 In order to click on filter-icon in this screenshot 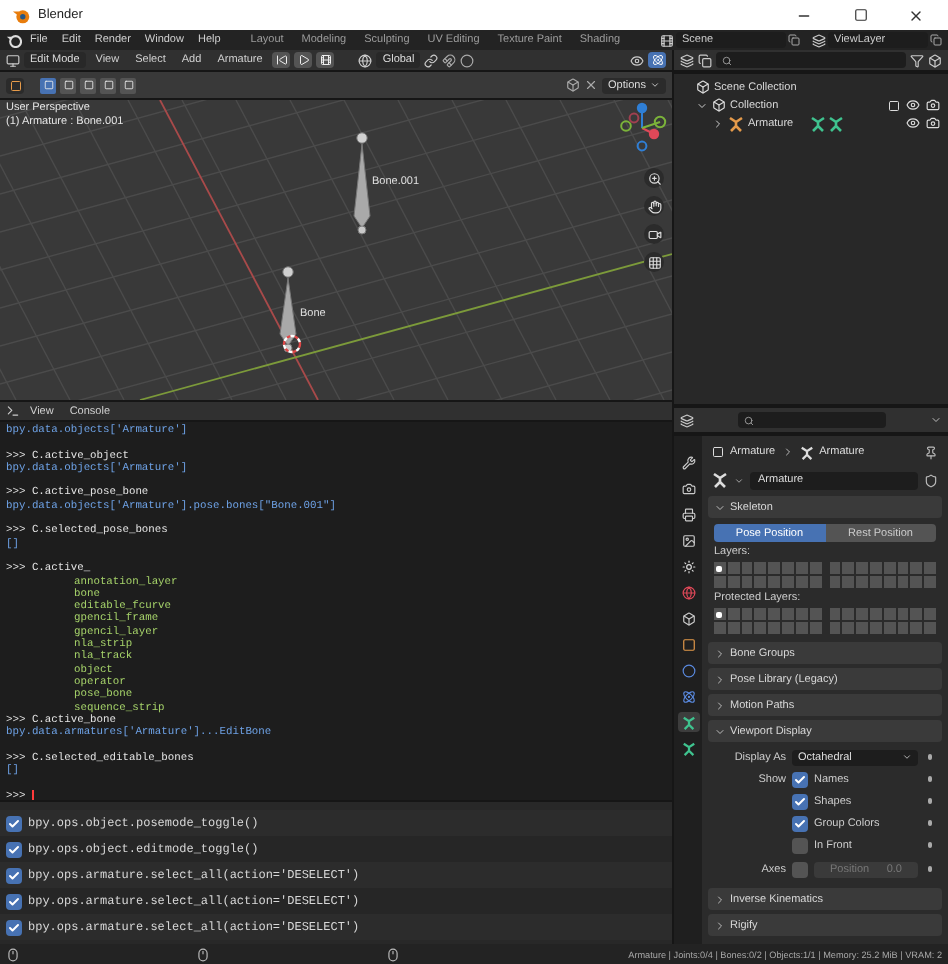, I will do `click(917, 60)`.